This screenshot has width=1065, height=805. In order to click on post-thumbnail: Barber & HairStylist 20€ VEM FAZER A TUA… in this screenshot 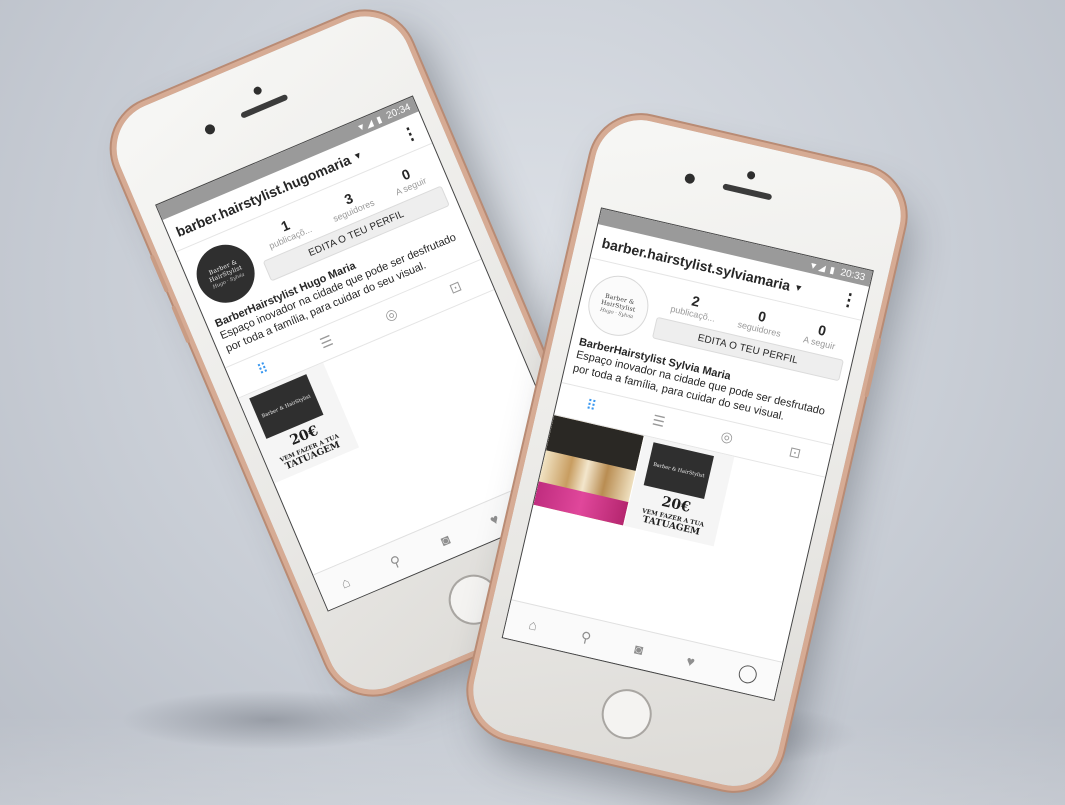, I will do `click(679, 490)`.